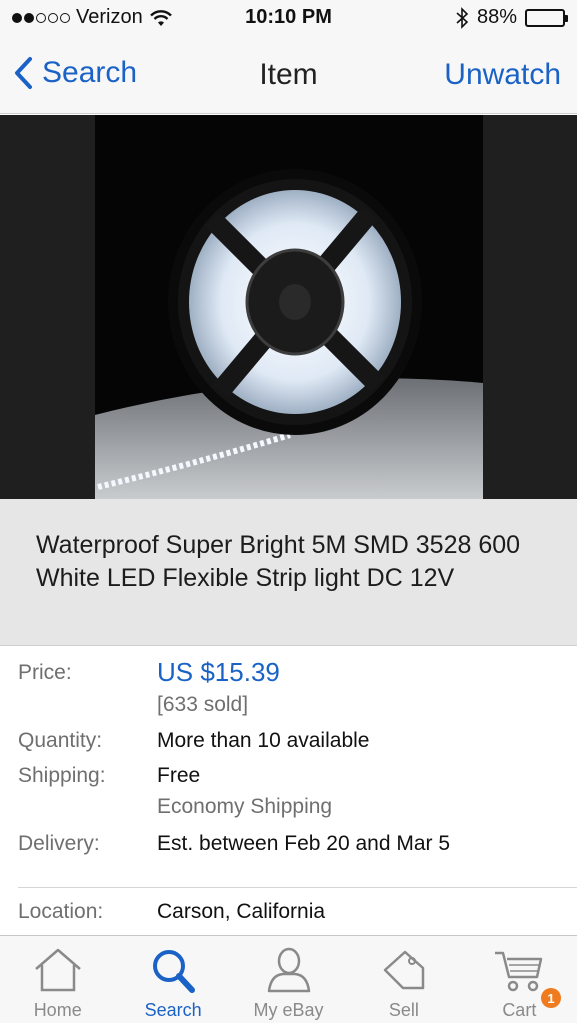 The height and width of the screenshot is (1023, 577). What do you see at coordinates (496, 17) in the screenshot?
I see `battery-percent: 88%` at bounding box center [496, 17].